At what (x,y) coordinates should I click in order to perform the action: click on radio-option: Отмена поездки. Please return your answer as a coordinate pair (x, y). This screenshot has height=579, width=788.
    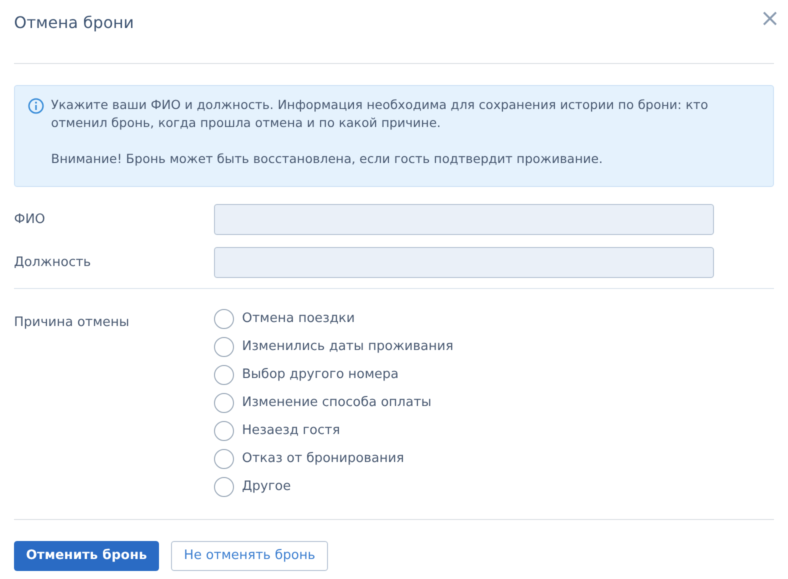
    Looking at the image, I should click on (334, 319).